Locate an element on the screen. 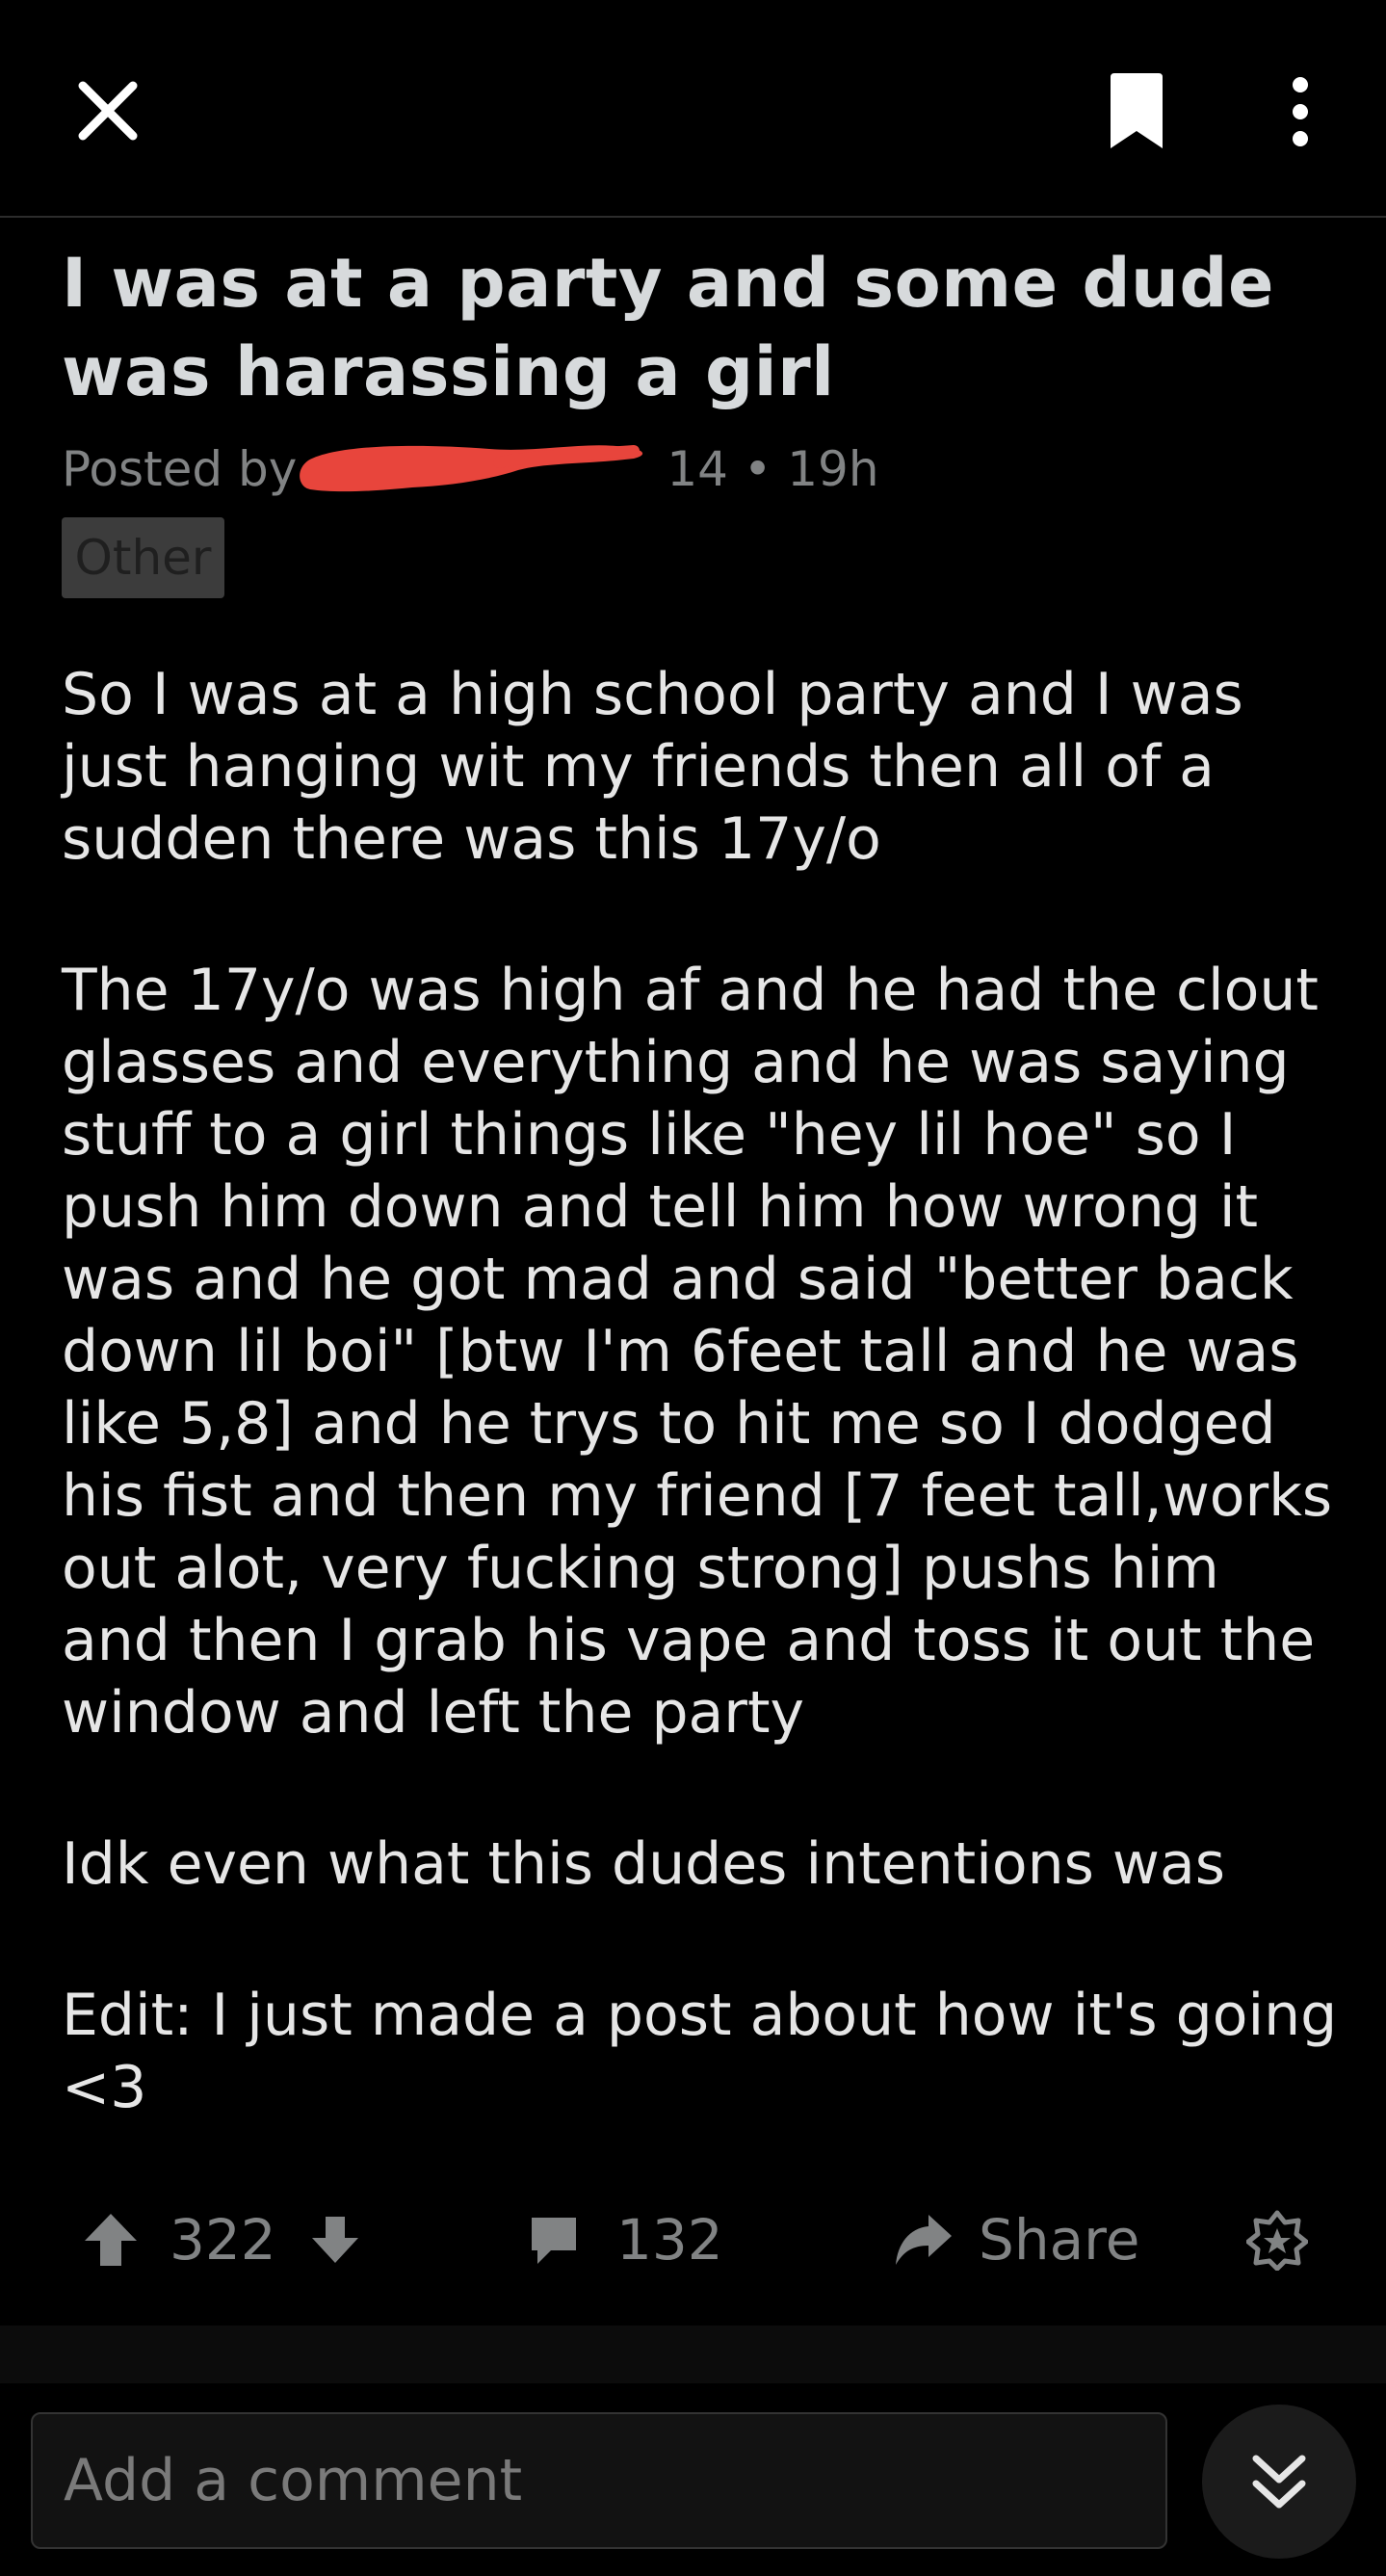 This screenshot has height=2576, width=1386. footer-divider is located at coordinates (693, 2354).